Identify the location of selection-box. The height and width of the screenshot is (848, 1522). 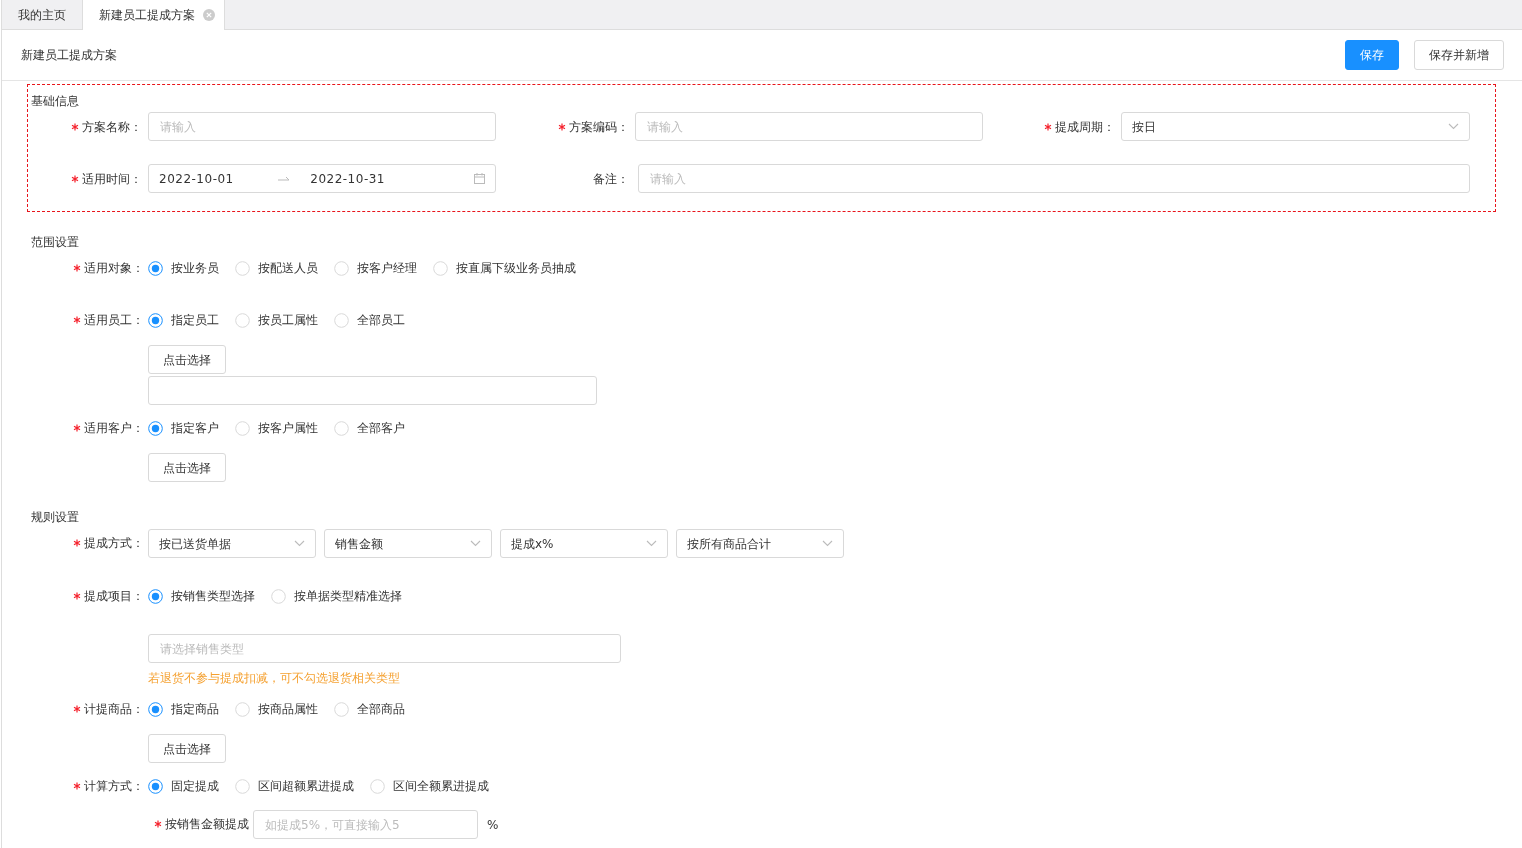
(372, 390).